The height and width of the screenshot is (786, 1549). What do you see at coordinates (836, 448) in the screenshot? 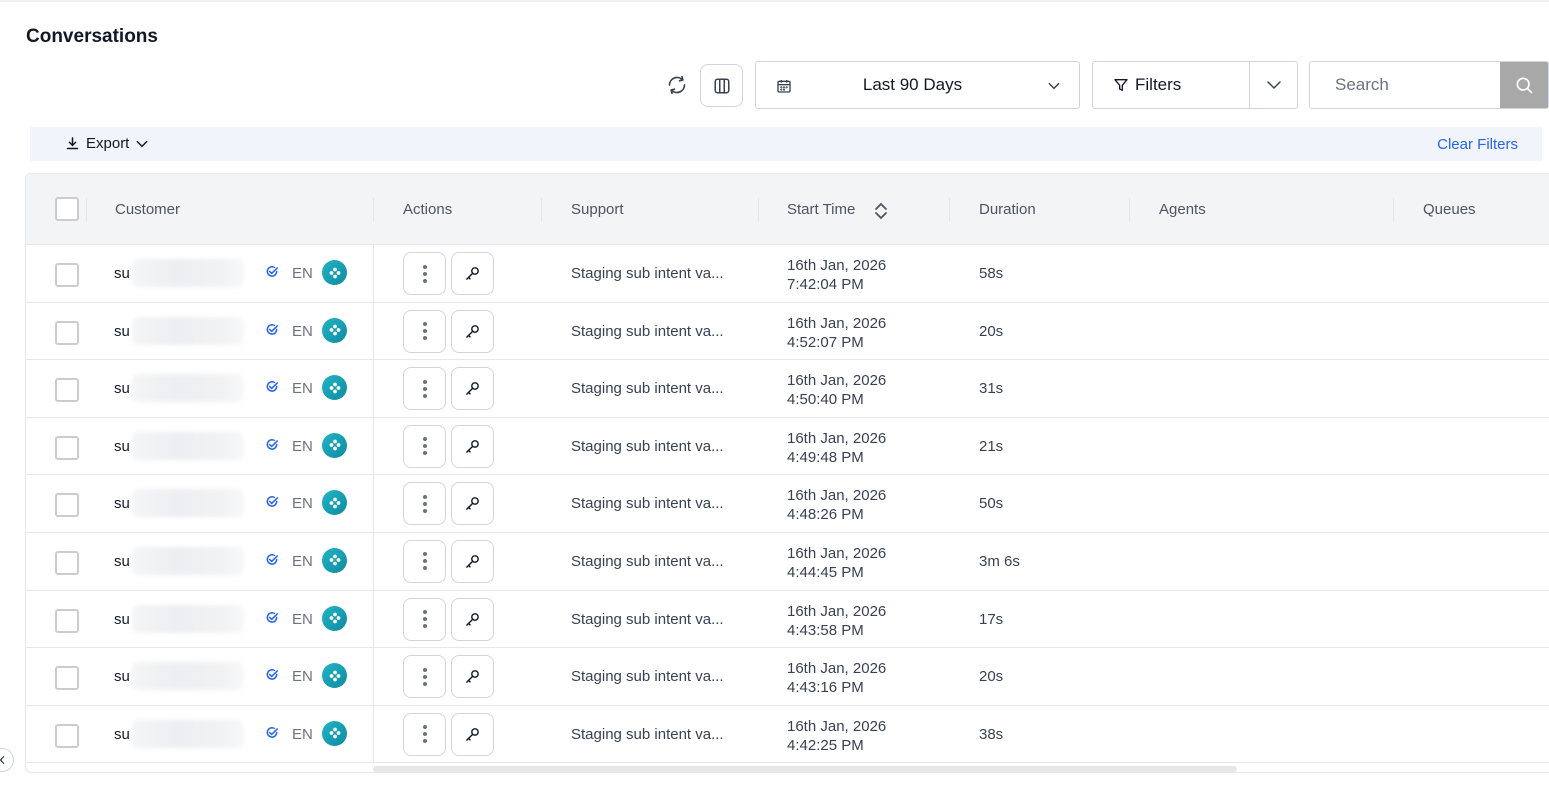
I see `start-time: 16th Jan, 2026 4:49:48 PM` at bounding box center [836, 448].